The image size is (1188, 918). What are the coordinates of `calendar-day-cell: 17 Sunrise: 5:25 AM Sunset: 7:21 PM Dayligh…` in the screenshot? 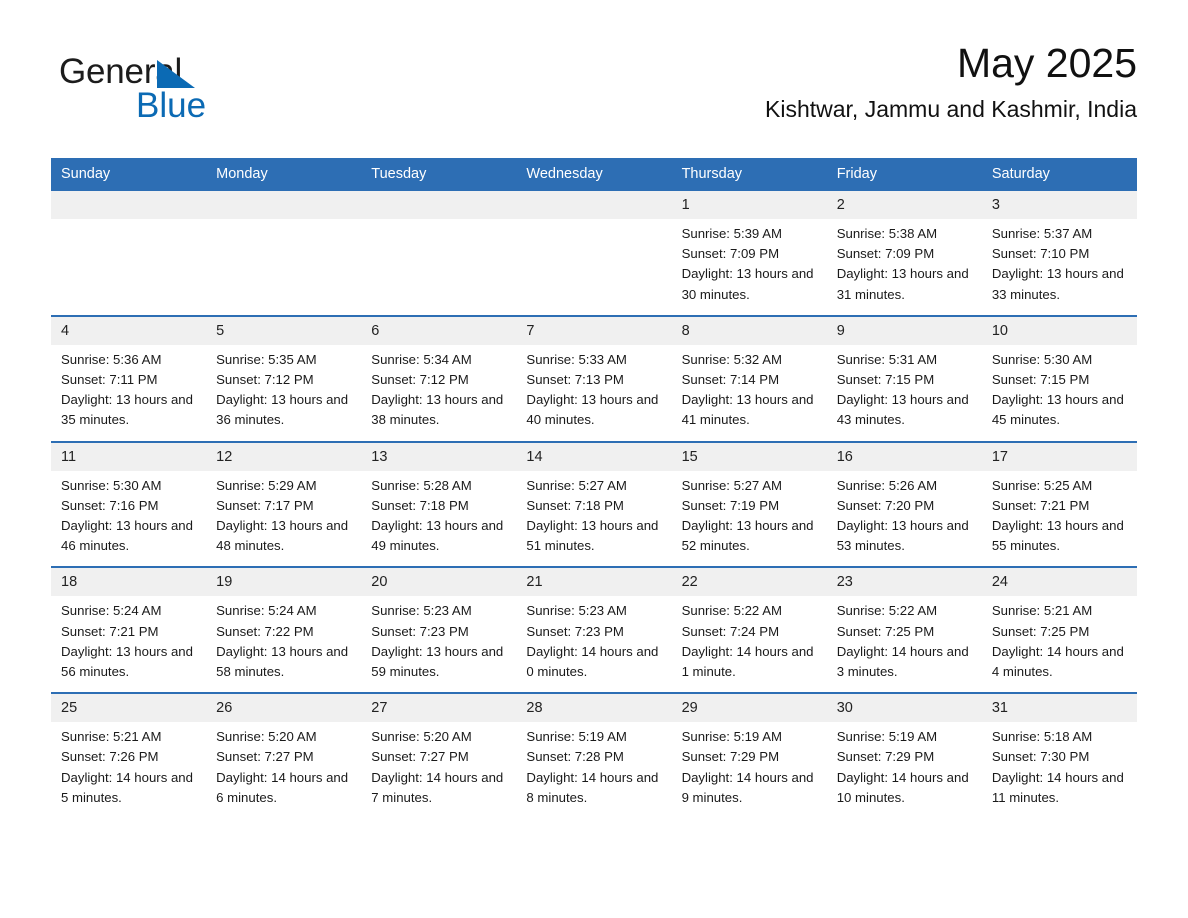 It's located at (1059, 504).